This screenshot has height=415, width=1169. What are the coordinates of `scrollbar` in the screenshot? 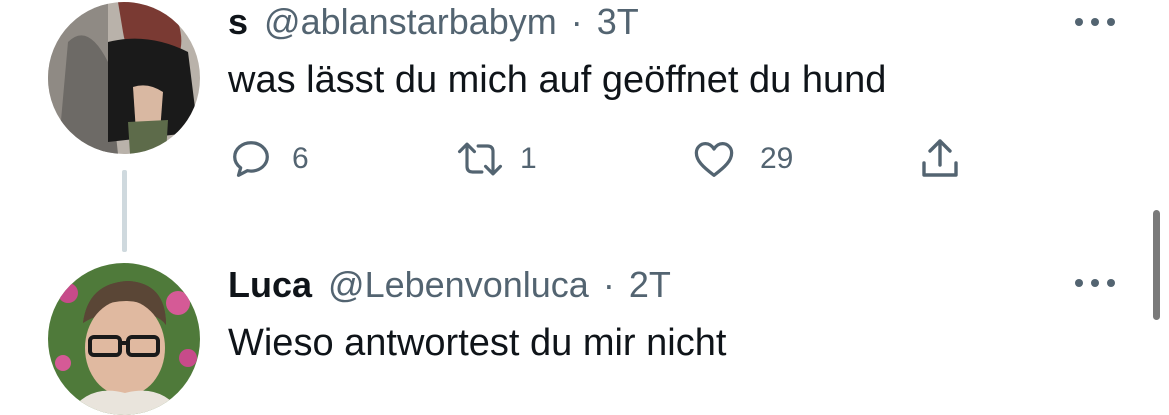 It's located at (1156, 265).